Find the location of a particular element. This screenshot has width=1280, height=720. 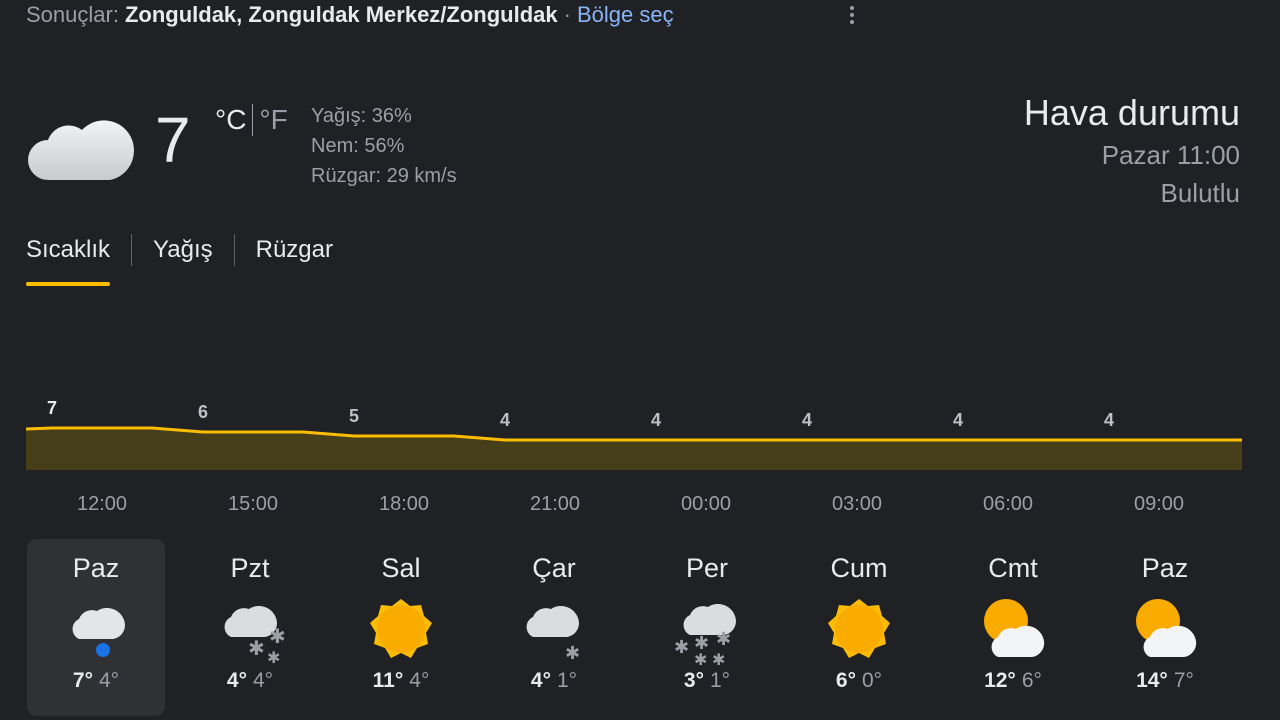

day-name: Per is located at coordinates (707, 568).